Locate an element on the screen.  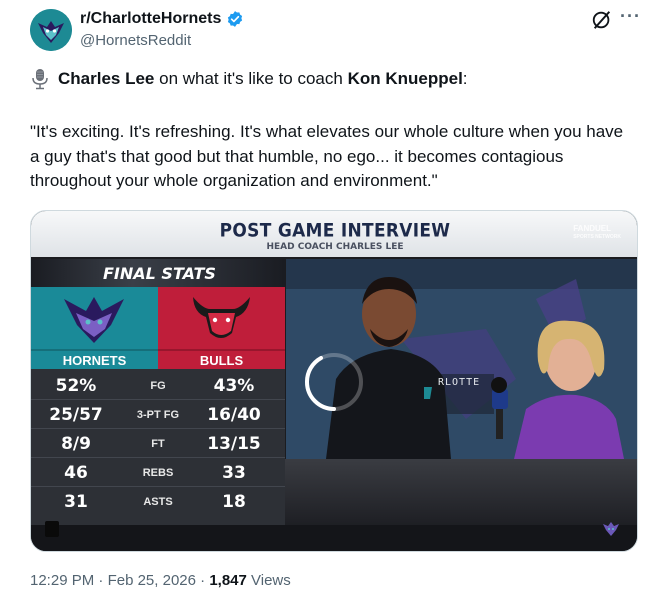
hornets-stat: 25/57 is located at coordinates (76, 415).